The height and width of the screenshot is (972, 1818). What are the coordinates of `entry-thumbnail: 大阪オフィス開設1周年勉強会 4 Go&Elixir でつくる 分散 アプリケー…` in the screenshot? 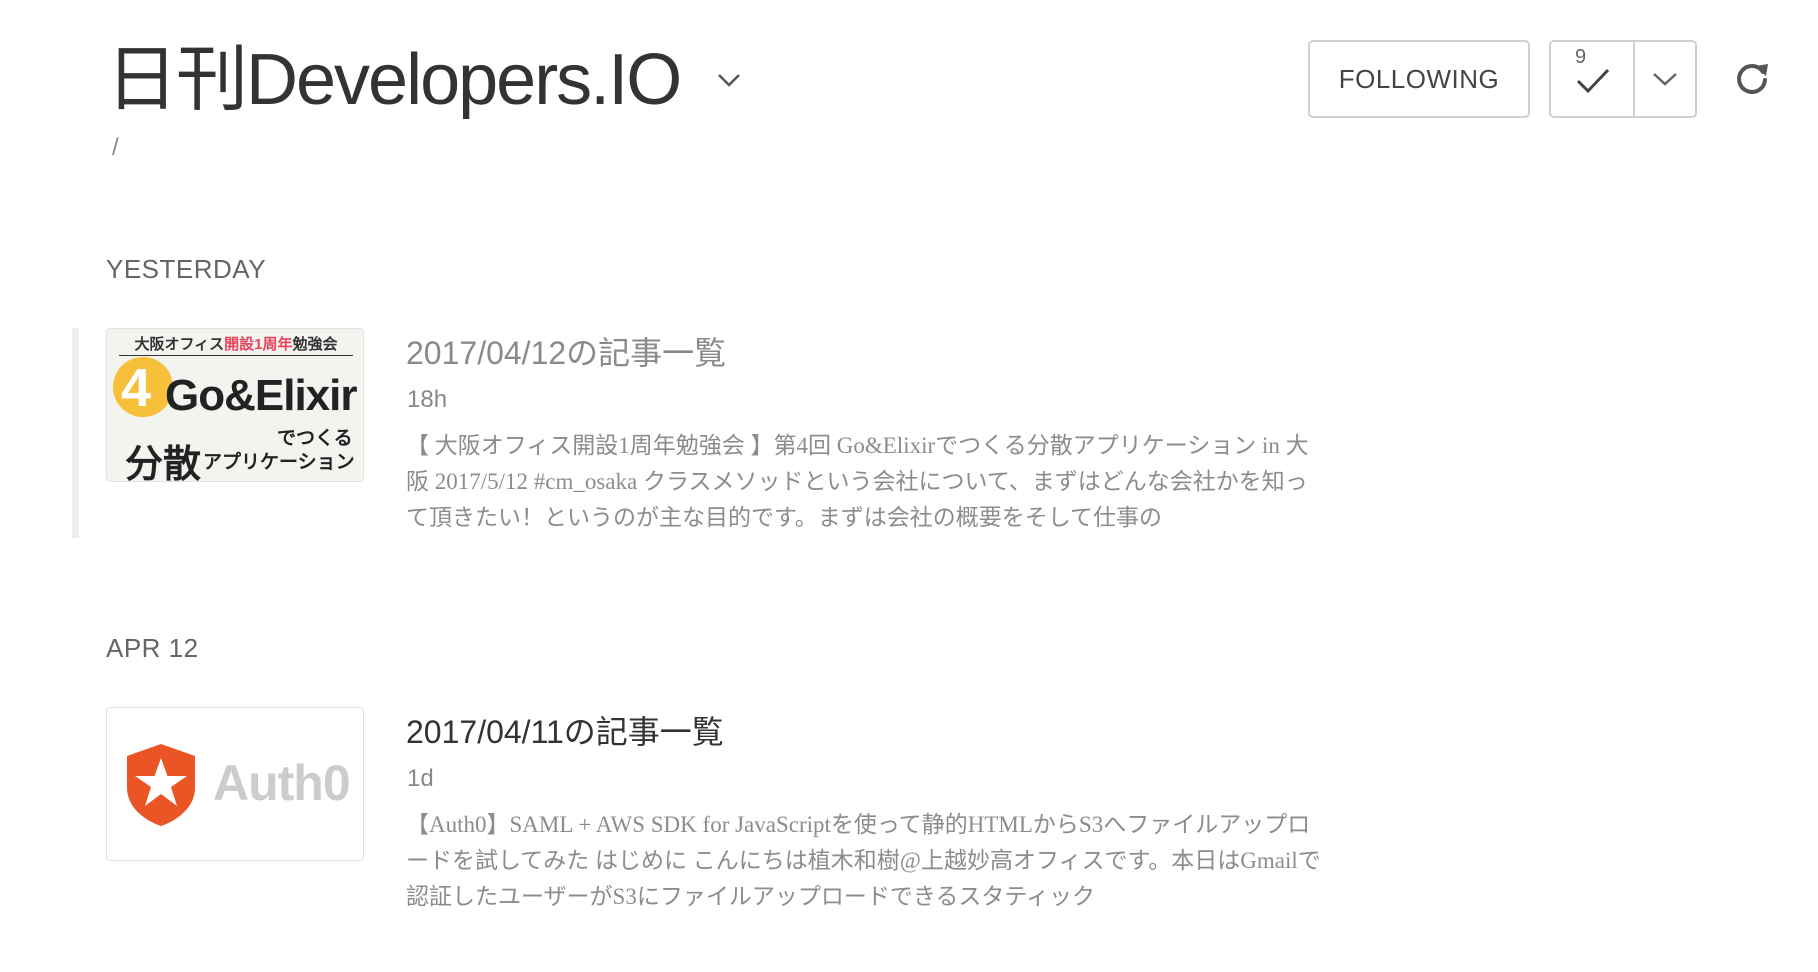 It's located at (235, 405).